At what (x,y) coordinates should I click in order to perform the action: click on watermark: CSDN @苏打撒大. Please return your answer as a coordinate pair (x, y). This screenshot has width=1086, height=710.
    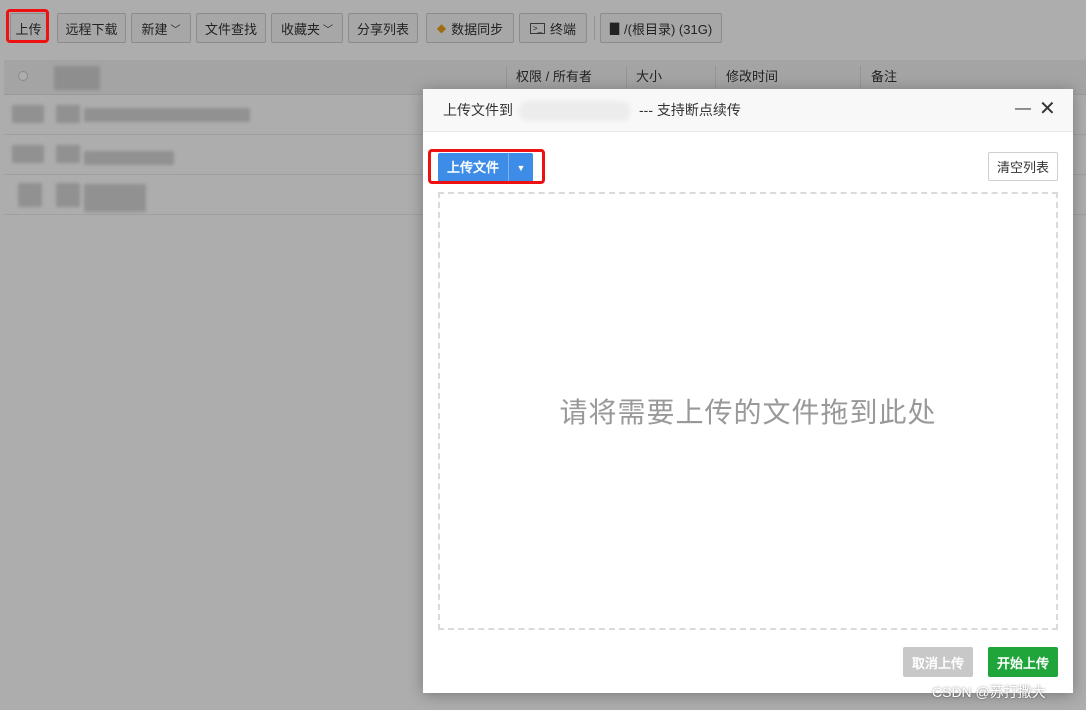
    Looking at the image, I should click on (989, 692).